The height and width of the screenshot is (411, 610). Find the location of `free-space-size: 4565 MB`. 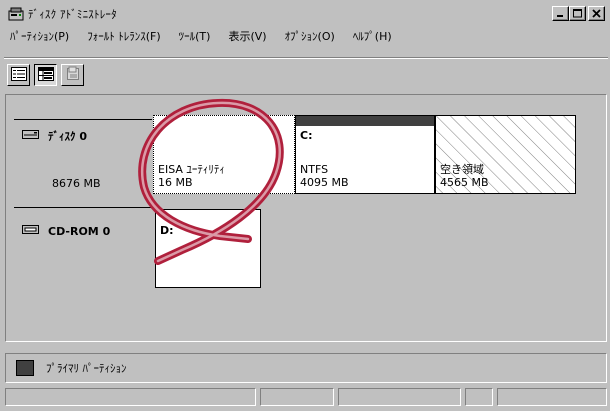

free-space-size: 4565 MB is located at coordinates (464, 182).